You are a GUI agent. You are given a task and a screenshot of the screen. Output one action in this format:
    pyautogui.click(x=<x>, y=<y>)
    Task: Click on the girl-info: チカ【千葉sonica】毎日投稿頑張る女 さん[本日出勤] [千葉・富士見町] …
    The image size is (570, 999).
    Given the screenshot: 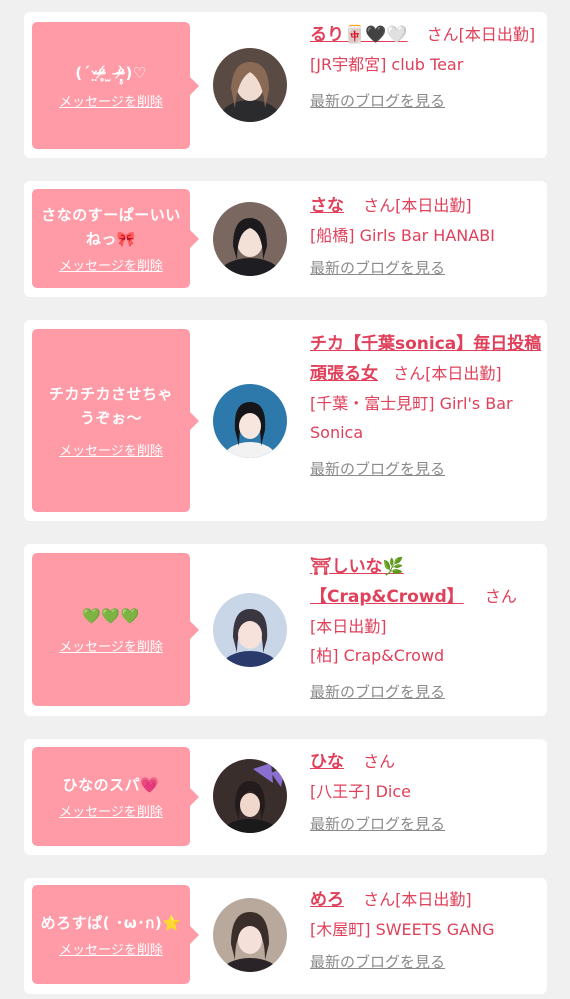 What is the action you would take?
    pyautogui.click(x=426, y=406)
    